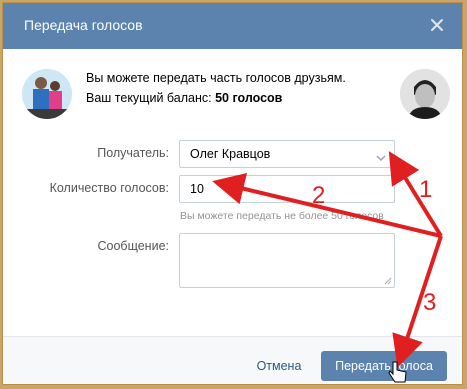 This screenshot has width=467, height=389. Describe the element at coordinates (388, 281) in the screenshot. I see `resize-handle-icon` at that location.